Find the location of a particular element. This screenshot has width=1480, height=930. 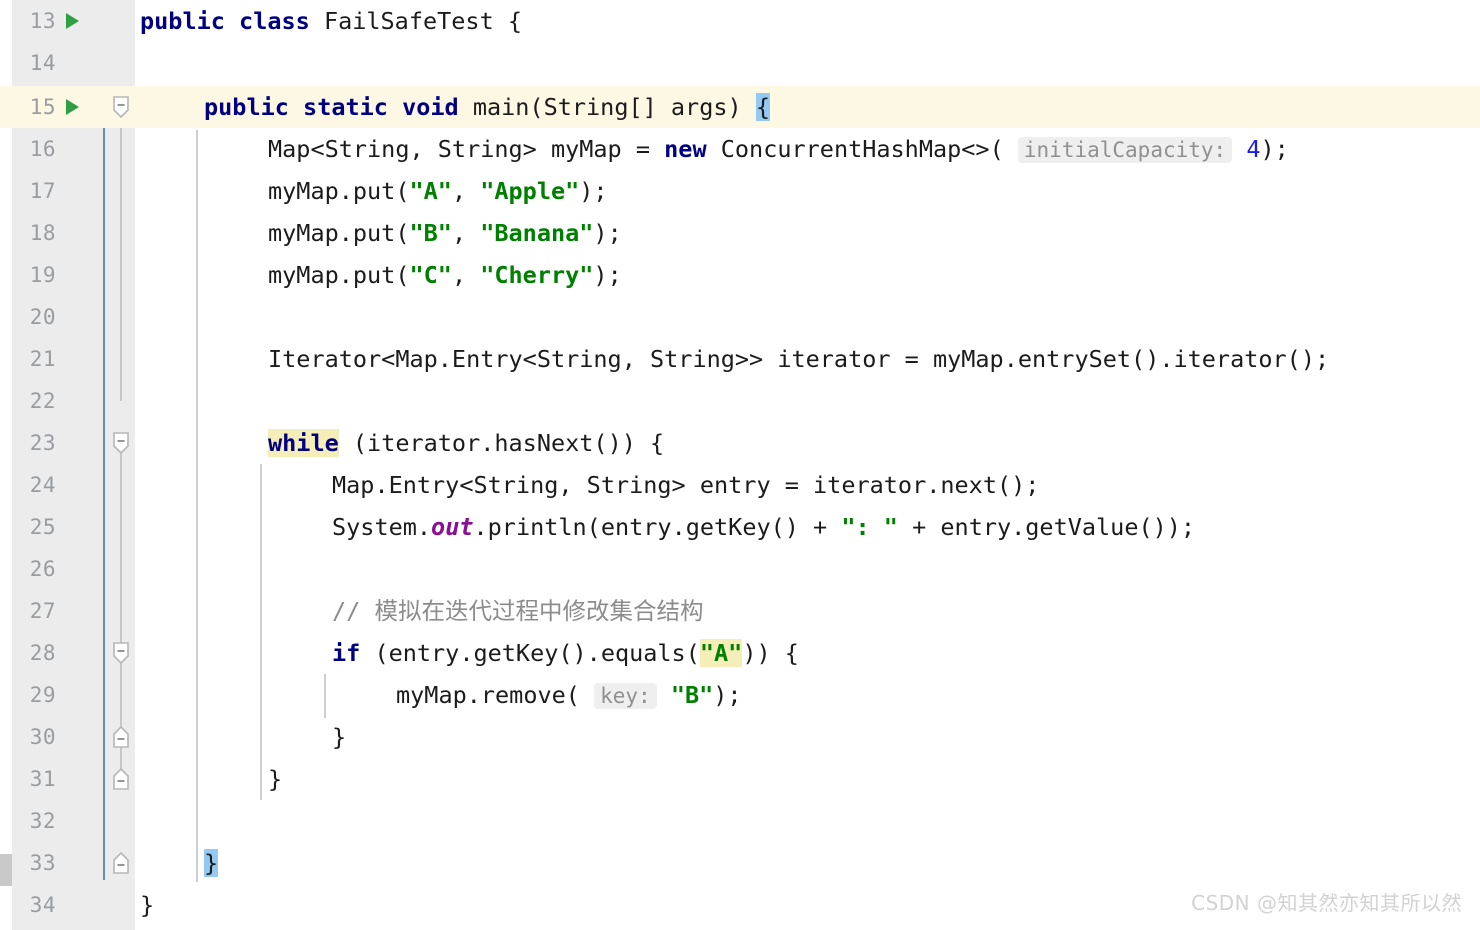

code-token: out is located at coordinates (452, 527).